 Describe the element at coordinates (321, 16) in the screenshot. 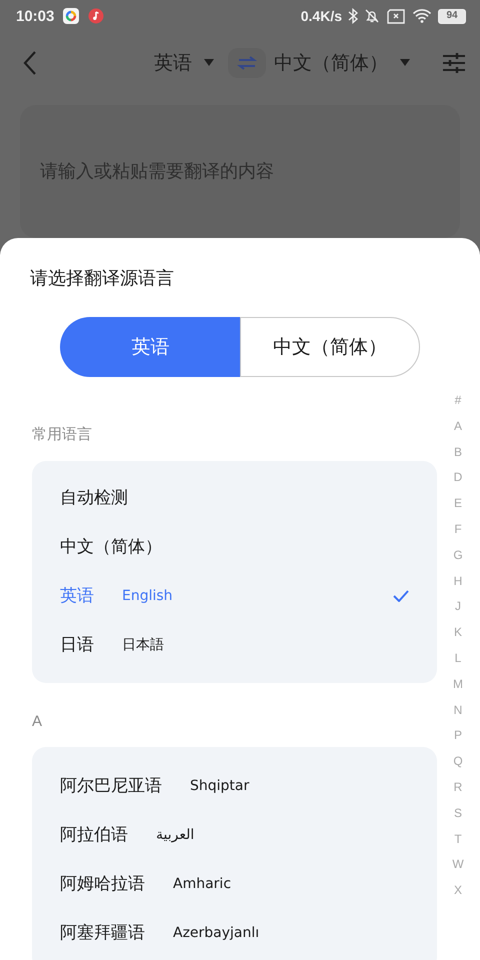

I see `network-speed: 0.4K/s` at that location.